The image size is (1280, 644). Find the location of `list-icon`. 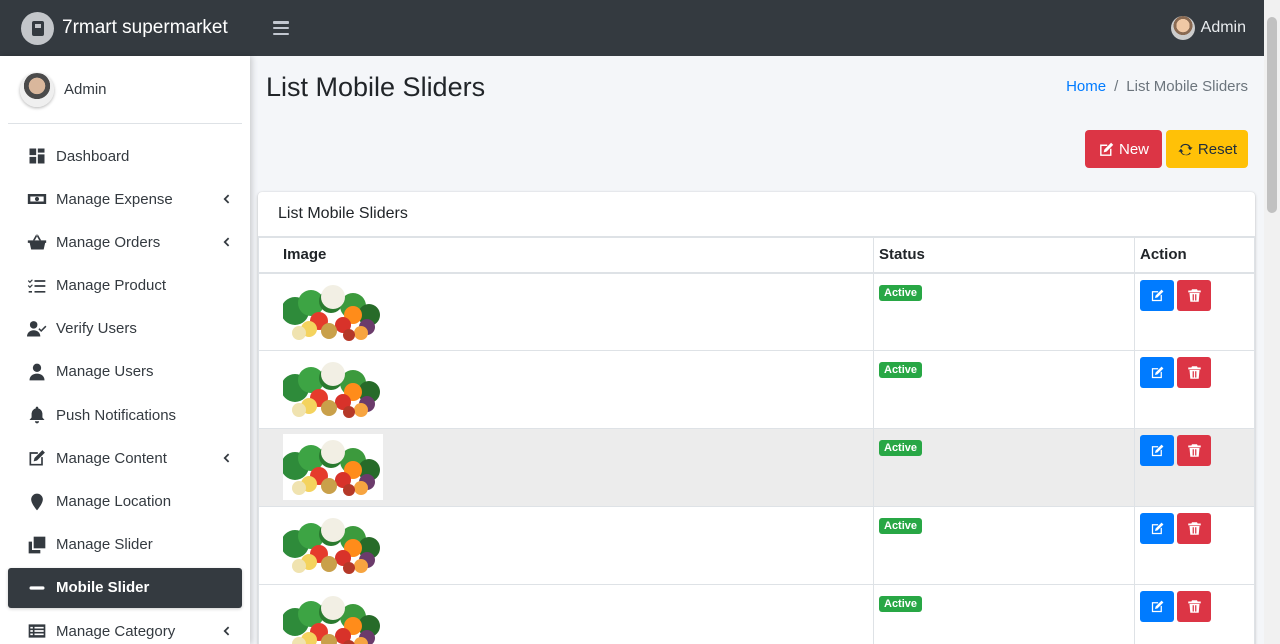

list-icon is located at coordinates (37, 631).